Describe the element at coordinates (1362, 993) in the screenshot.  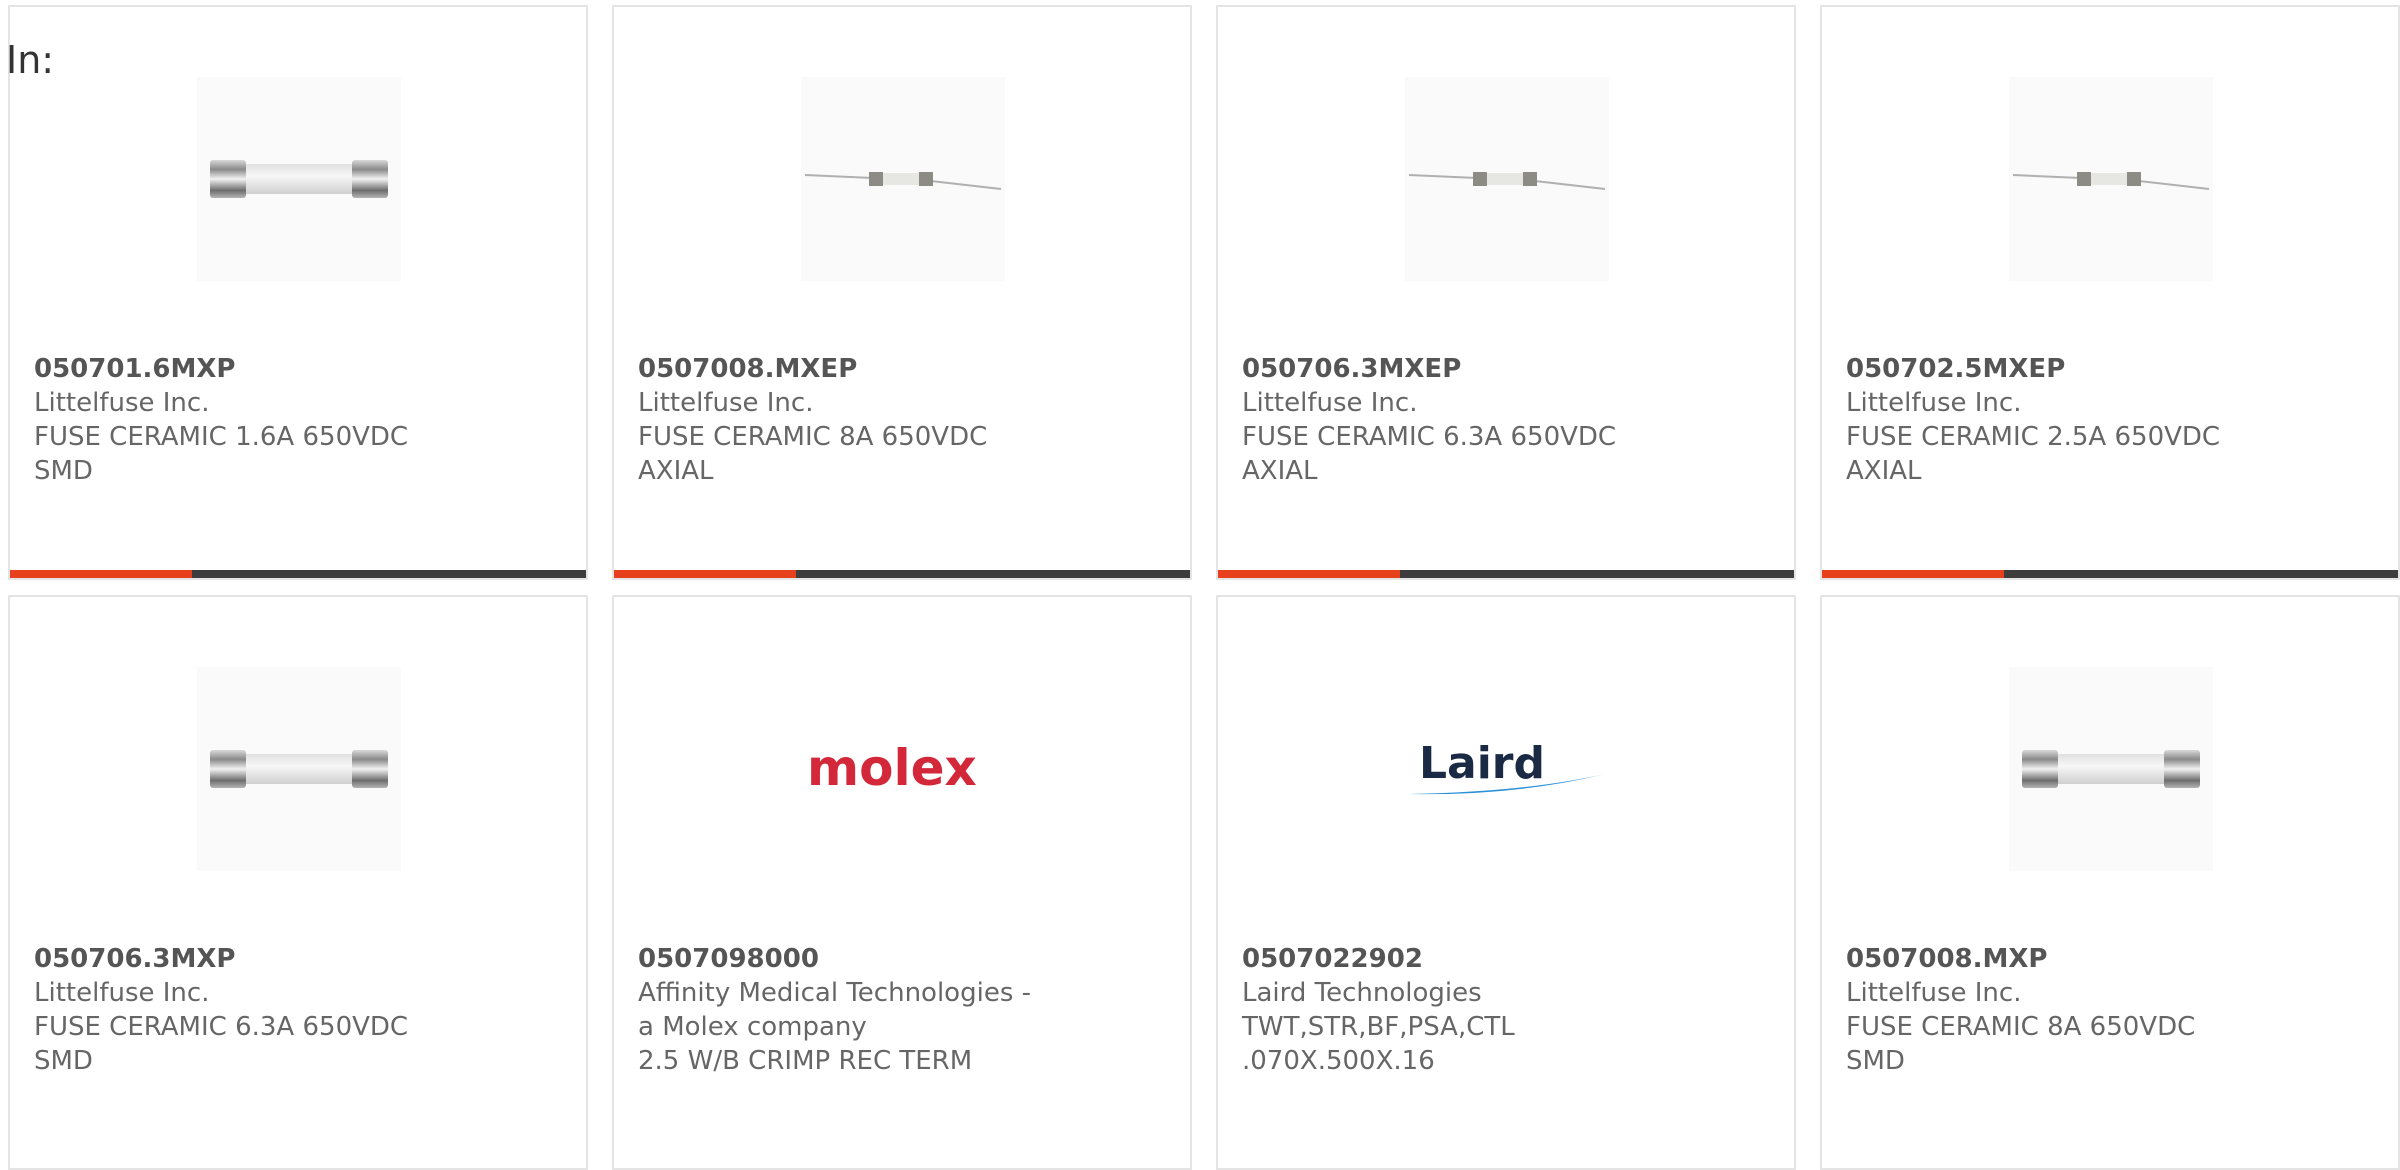
I see `manufacturer: Laird Technologies` at that location.